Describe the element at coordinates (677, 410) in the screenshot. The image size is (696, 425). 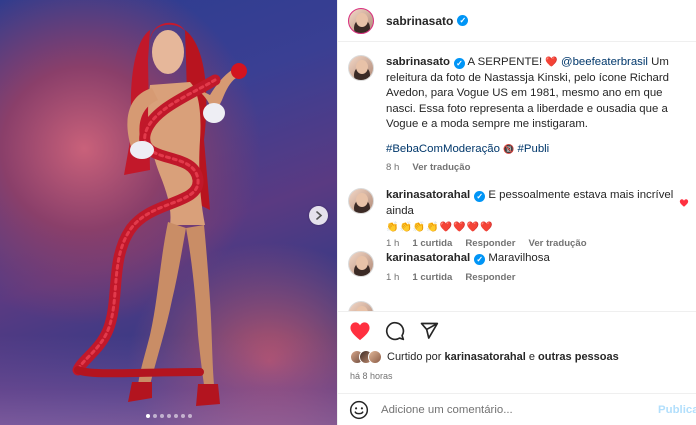
I see `post-comment-button: Publicar` at that location.